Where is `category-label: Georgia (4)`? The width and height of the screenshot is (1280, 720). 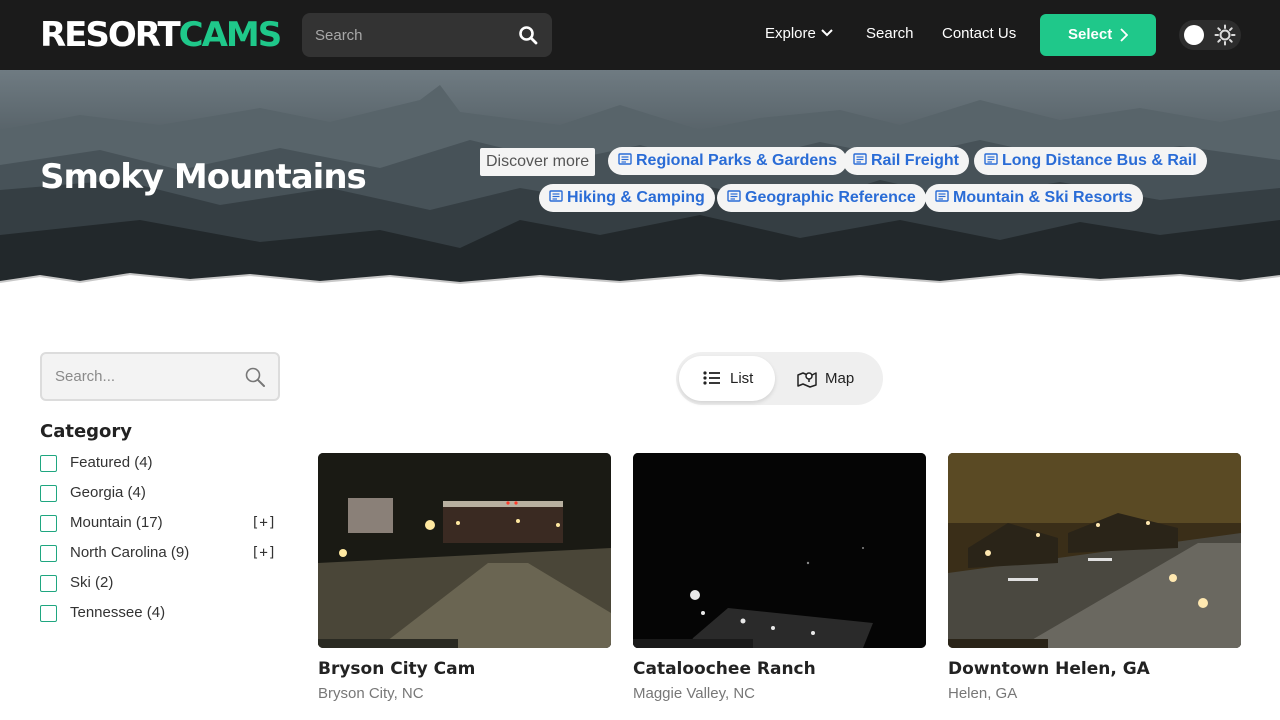
category-label: Georgia (4) is located at coordinates (108, 493).